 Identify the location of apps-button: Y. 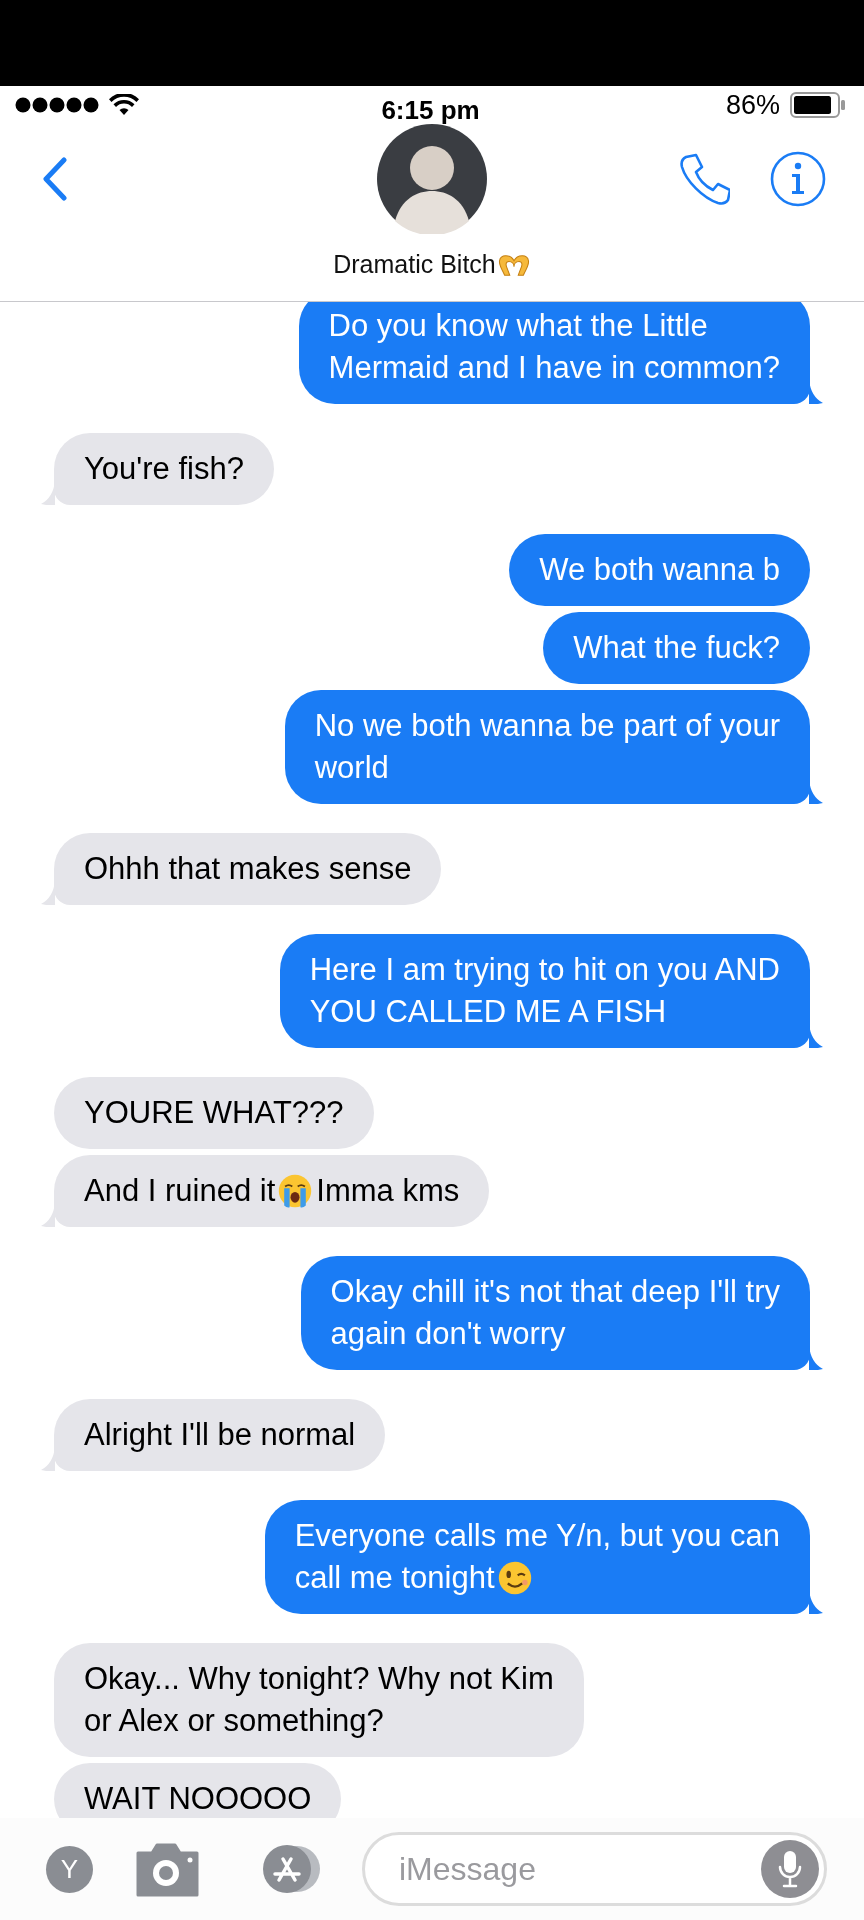
(69, 1869).